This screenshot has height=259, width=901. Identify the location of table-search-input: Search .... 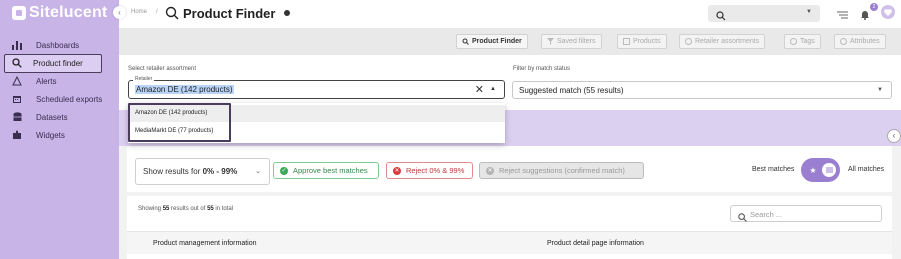
(806, 213).